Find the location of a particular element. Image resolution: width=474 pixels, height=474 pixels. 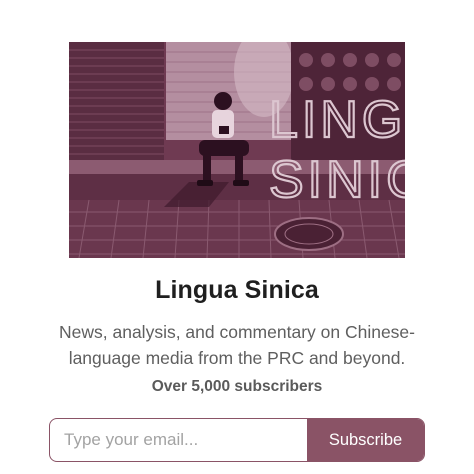

subscriber-count: Over 5,000 subscribers is located at coordinates (237, 386).